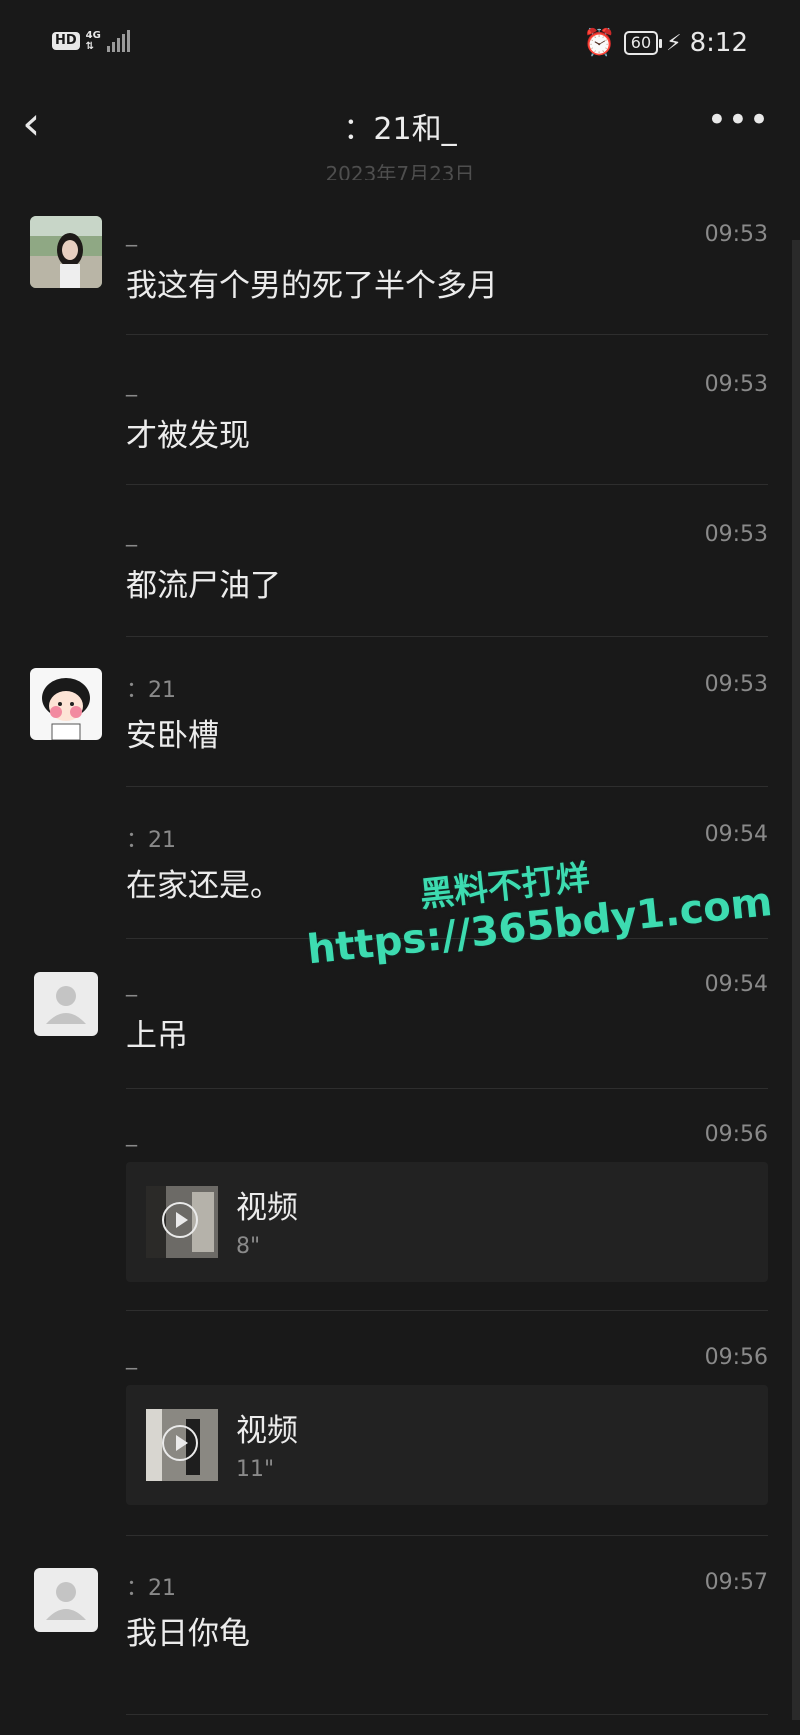 This screenshot has width=800, height=1735. I want to click on battery-icon: 60, so click(643, 43).